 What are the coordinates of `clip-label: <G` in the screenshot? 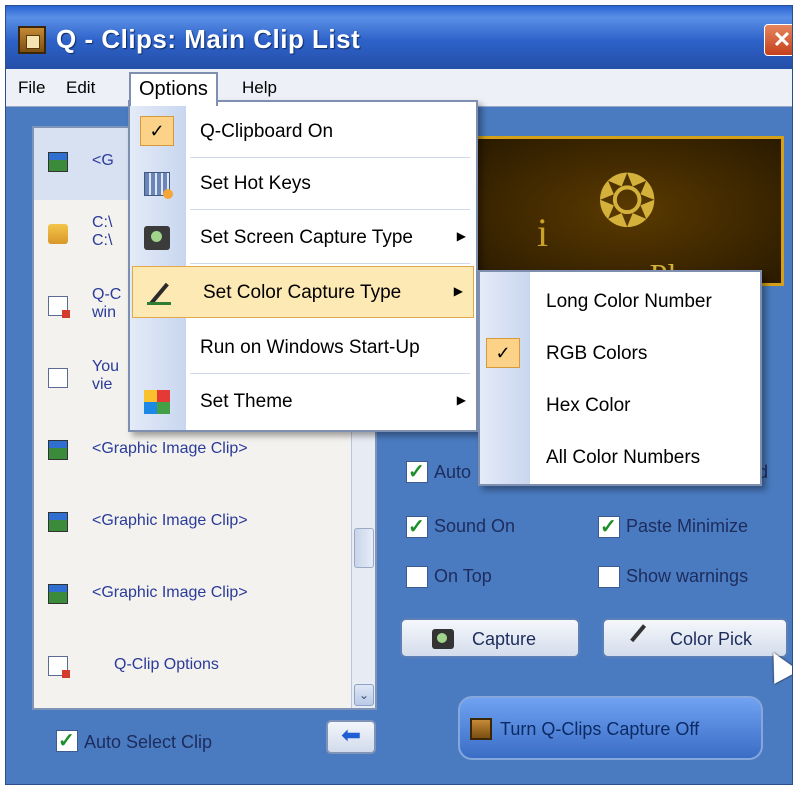 It's located at (103, 160).